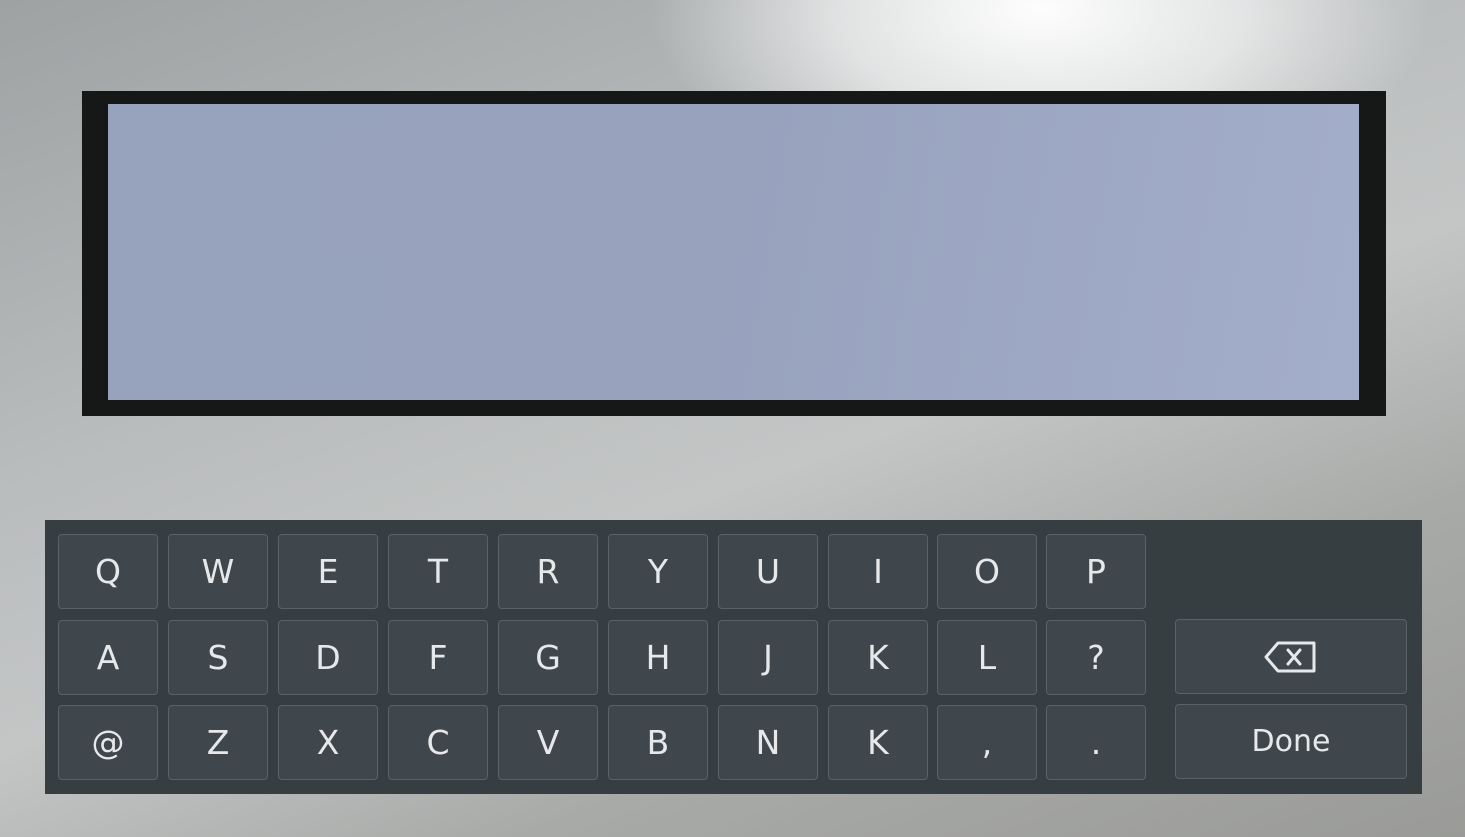  I want to click on key-r: R, so click(548, 571).